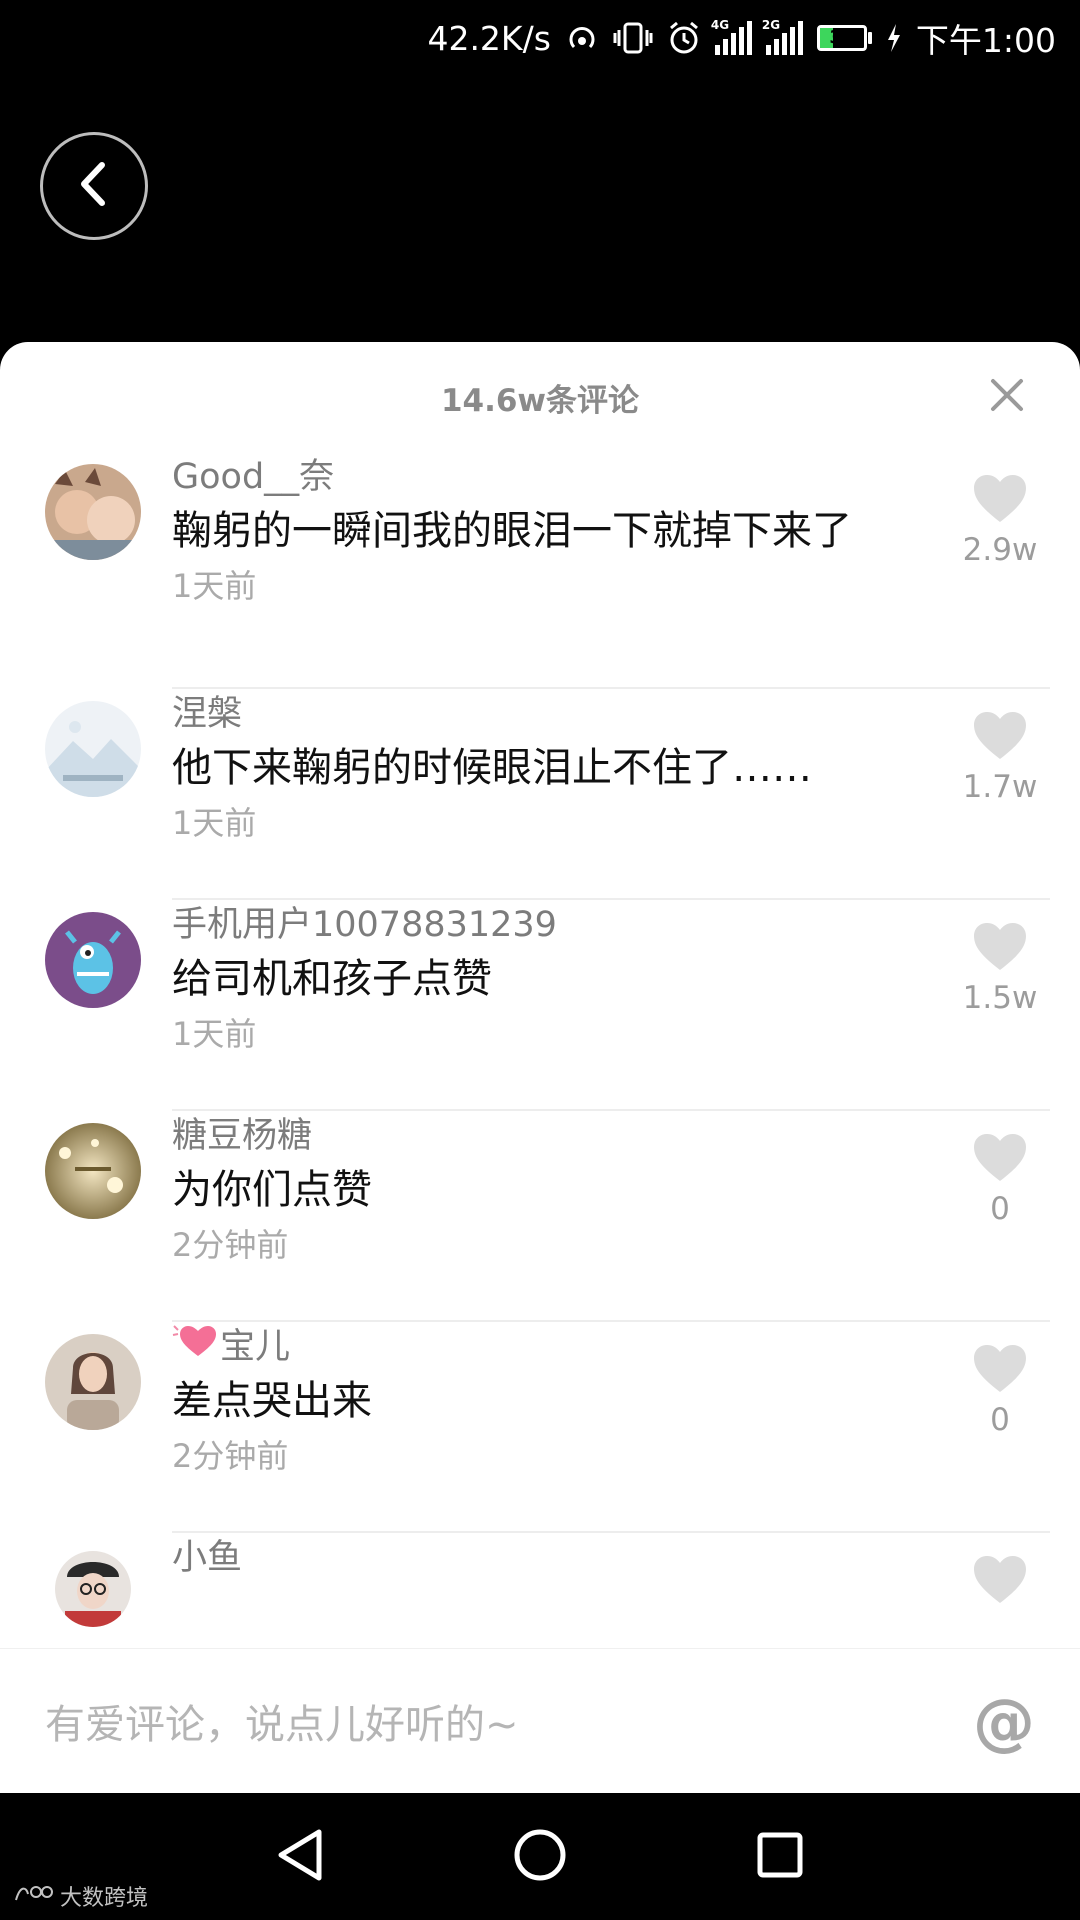 This screenshot has width=1080, height=1920. What do you see at coordinates (522, 1189) in the screenshot?
I see `comment-body: 糖豆杨糖 为你们点赞 2分钟前` at bounding box center [522, 1189].